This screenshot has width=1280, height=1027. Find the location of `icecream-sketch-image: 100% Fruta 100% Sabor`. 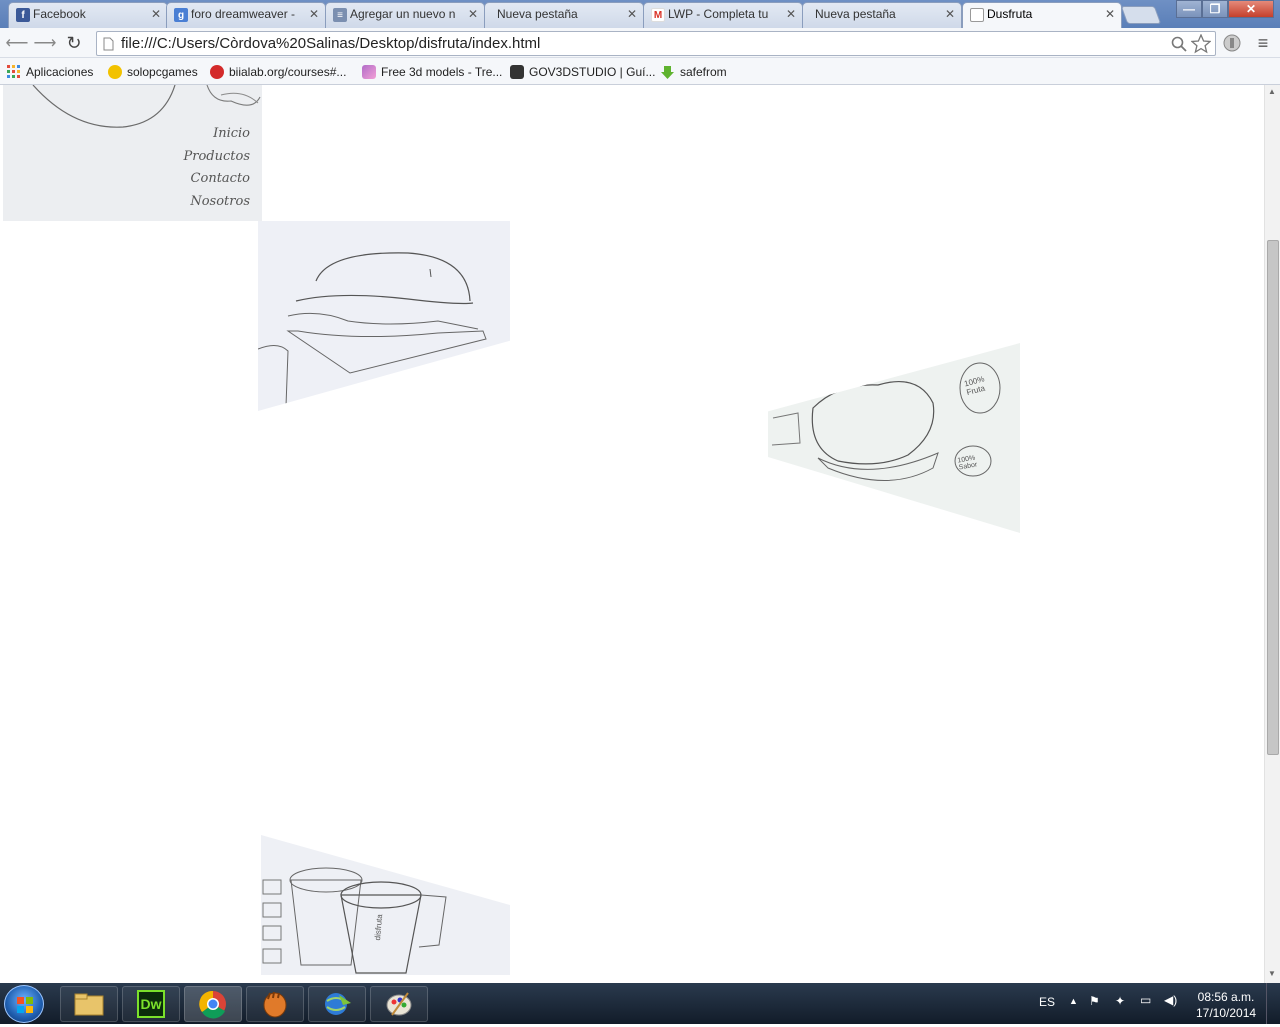

icecream-sketch-image: 100% Fruta 100% Sabor is located at coordinates (894, 438).